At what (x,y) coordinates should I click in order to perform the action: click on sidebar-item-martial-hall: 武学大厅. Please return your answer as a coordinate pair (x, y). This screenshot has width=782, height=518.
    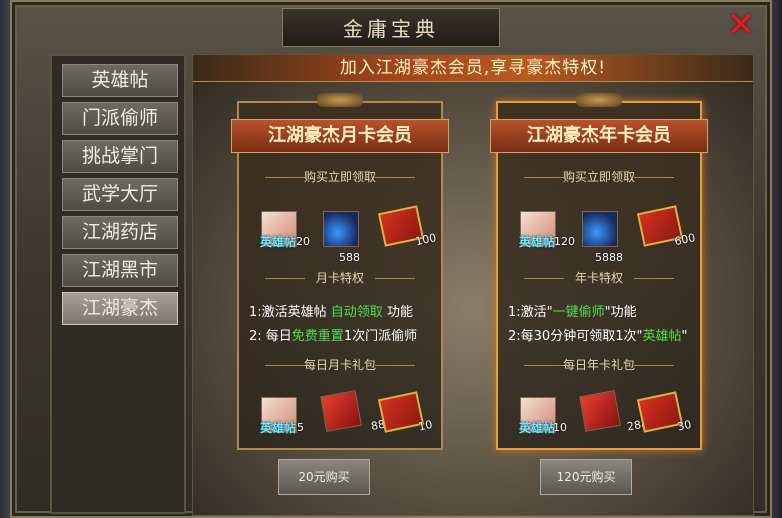
    Looking at the image, I should click on (120, 194).